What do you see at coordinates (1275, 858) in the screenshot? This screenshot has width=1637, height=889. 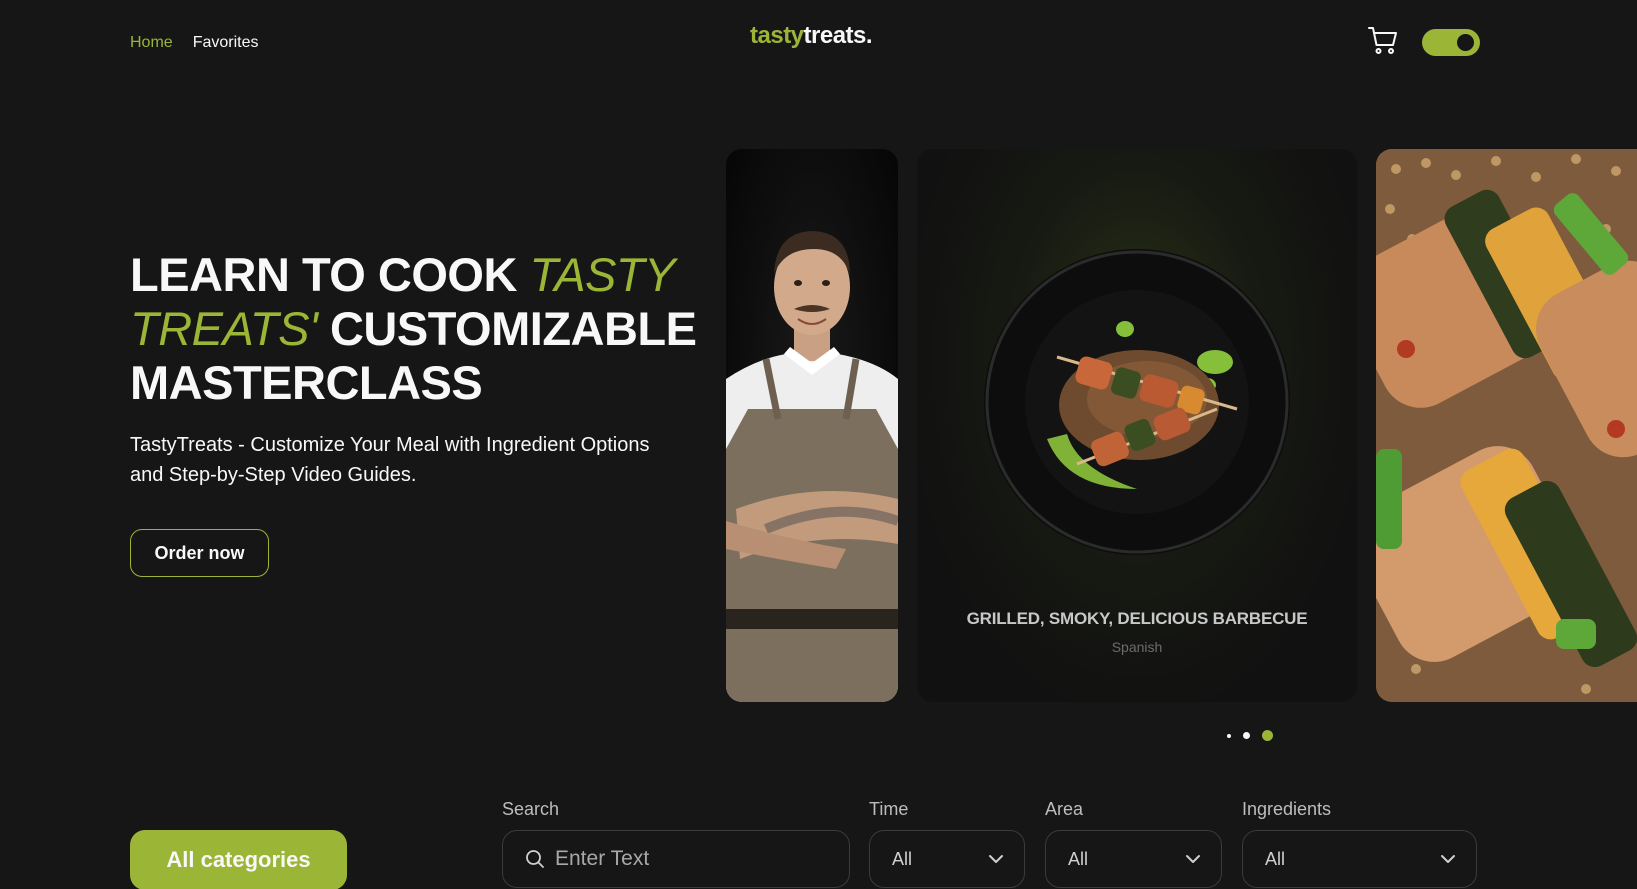 I see `ingredients-select-value: All` at bounding box center [1275, 858].